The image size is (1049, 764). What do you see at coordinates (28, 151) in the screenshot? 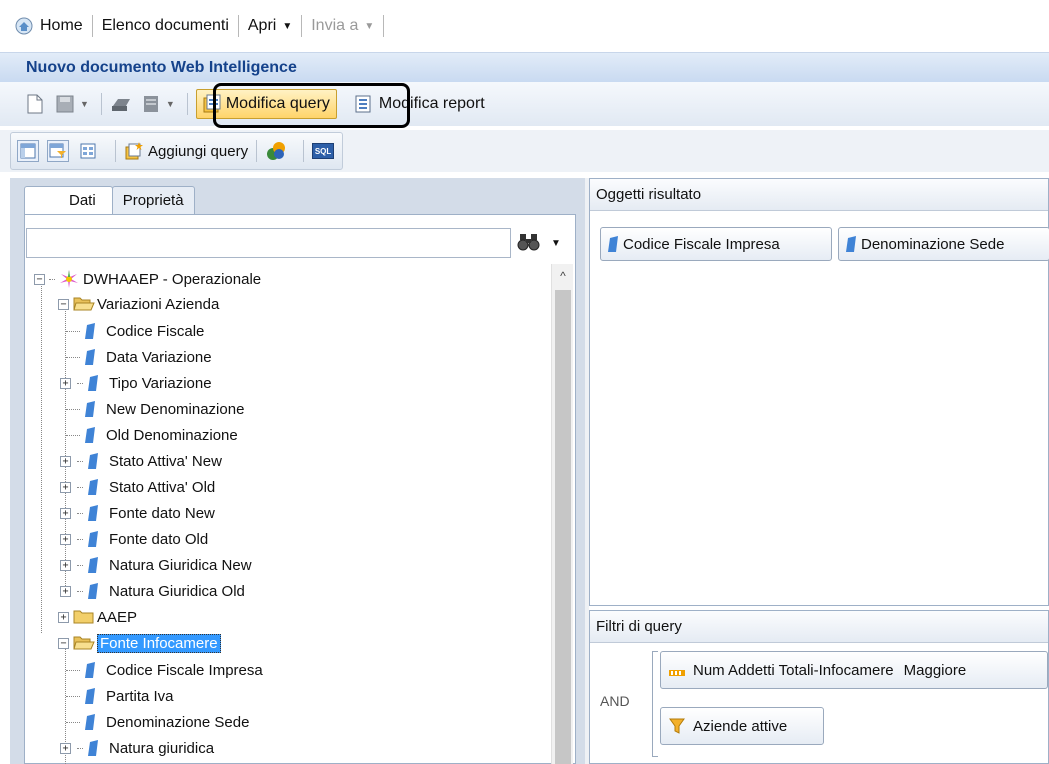
I see `query-panel-icon` at bounding box center [28, 151].